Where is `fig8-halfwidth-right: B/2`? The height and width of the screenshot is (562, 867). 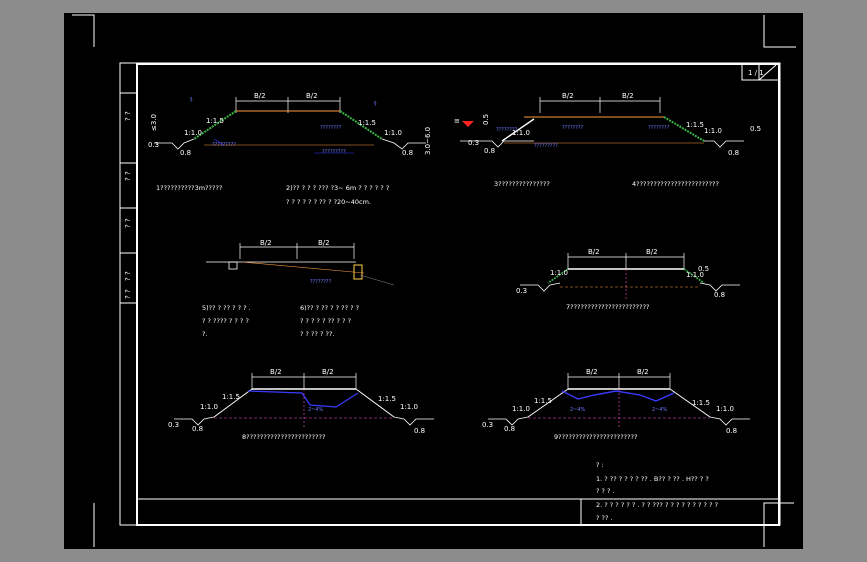
fig8-halfwidth-right: B/2 is located at coordinates (328, 372).